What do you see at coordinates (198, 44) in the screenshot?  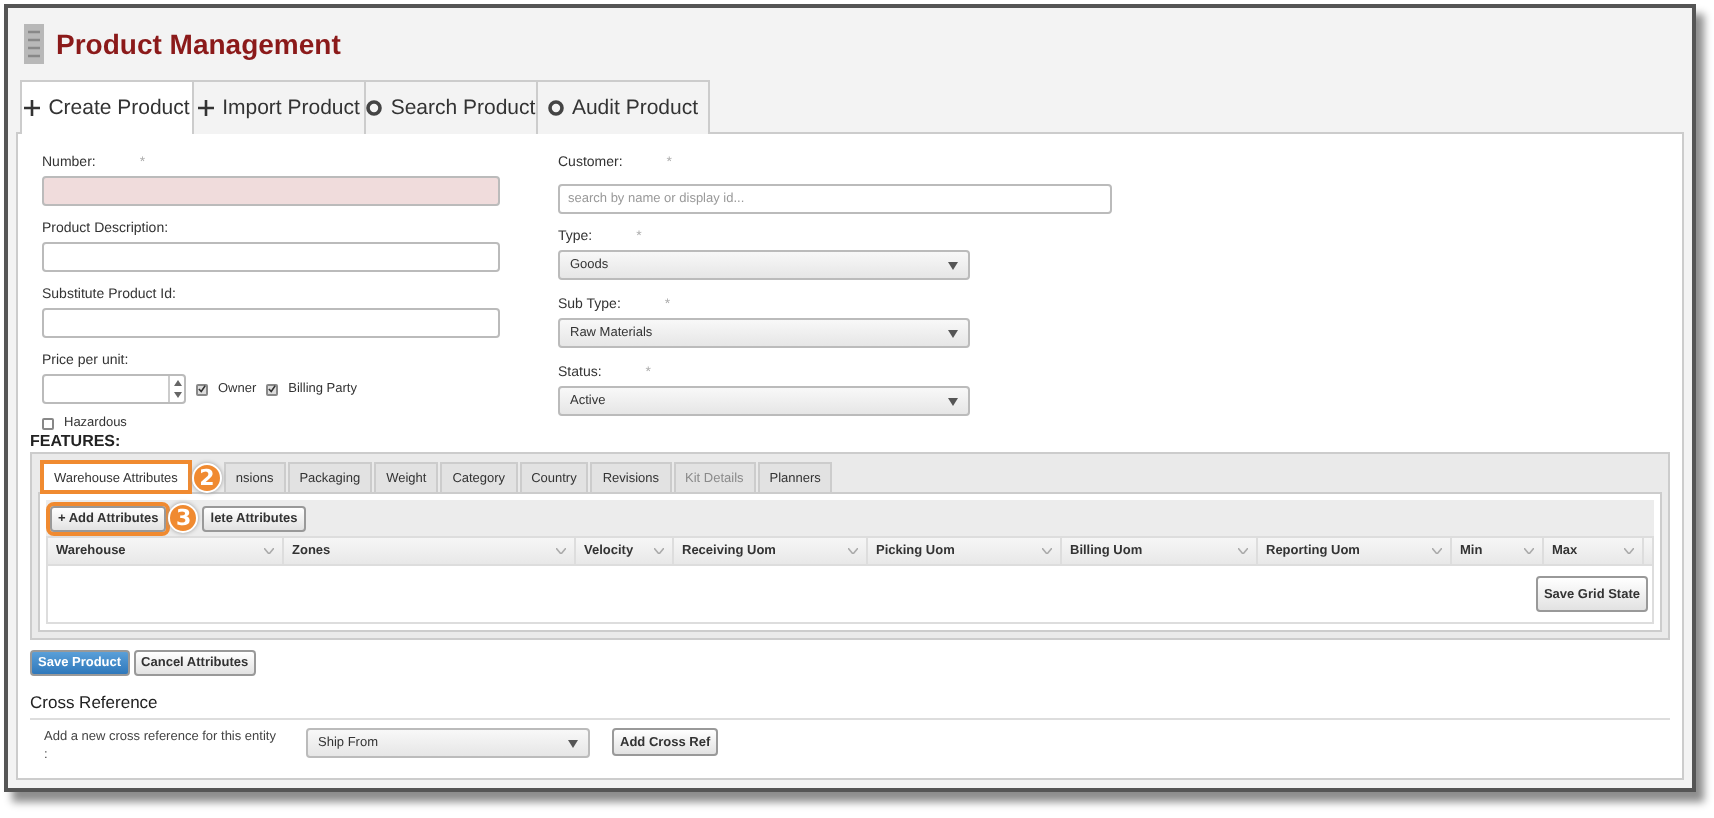 I see `page-title: Product Management` at bounding box center [198, 44].